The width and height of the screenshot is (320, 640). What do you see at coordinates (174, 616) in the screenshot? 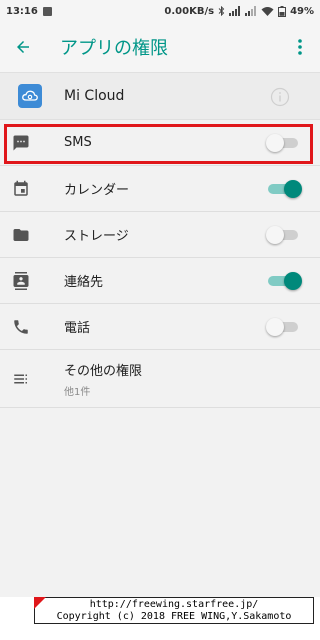
I see `watermark-copyright: Copyright (c) 2018 FREE WING,Y.Sakamoto` at bounding box center [174, 616].